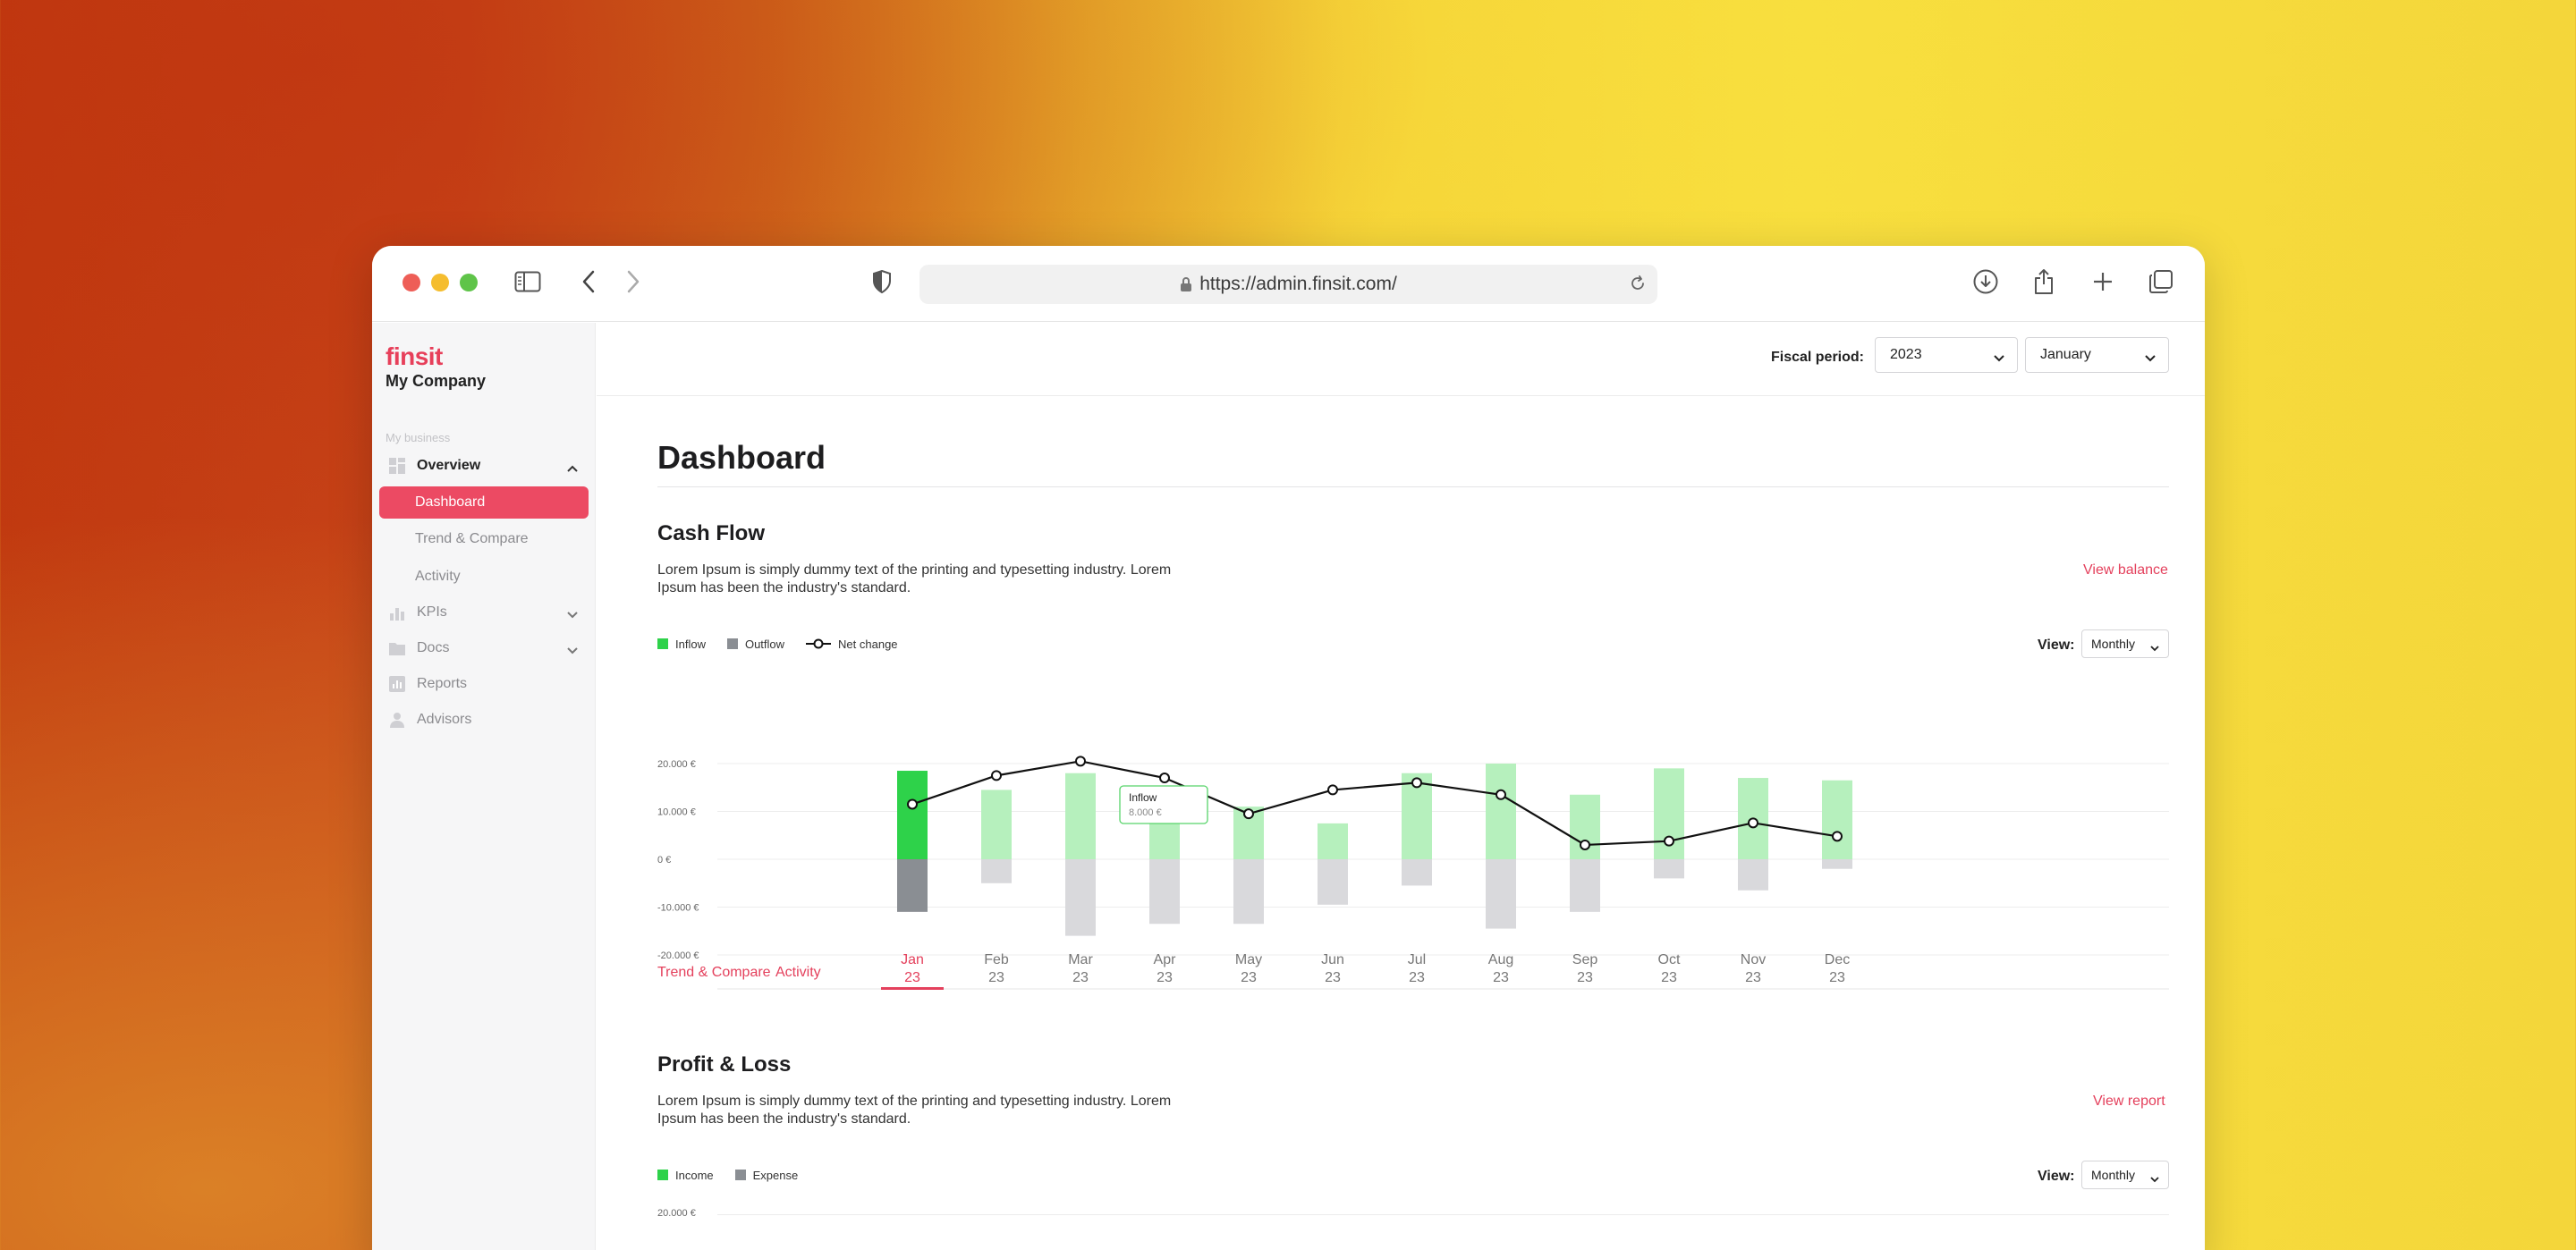 Image resolution: width=2576 pixels, height=1250 pixels. Describe the element at coordinates (484, 720) in the screenshot. I see `sidebar-item-advisors: Advisors` at that location.